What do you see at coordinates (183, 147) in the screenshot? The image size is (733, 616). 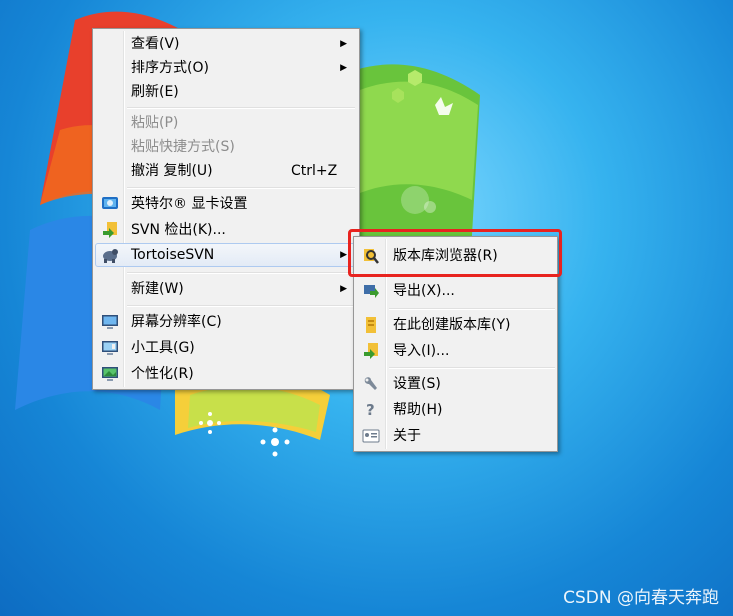 I see `menu-item-paste-shortcut: 粘贴快捷方式(S)` at bounding box center [183, 147].